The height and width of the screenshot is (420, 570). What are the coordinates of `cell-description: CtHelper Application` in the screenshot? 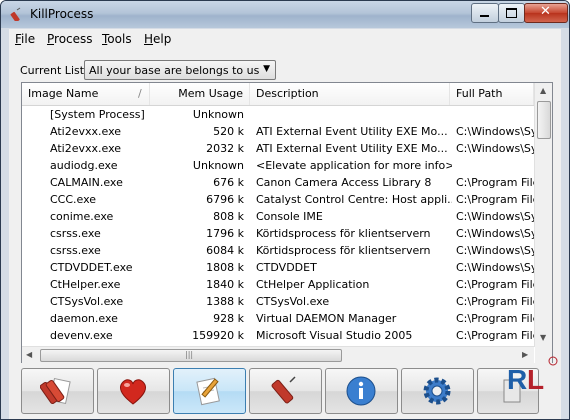 It's located at (313, 284).